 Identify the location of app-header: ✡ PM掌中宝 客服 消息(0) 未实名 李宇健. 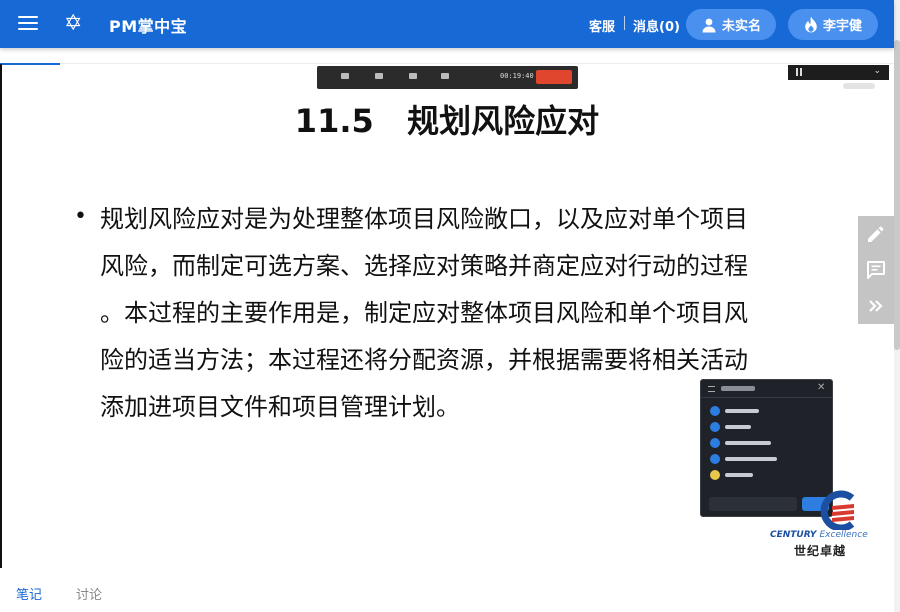
(447, 24).